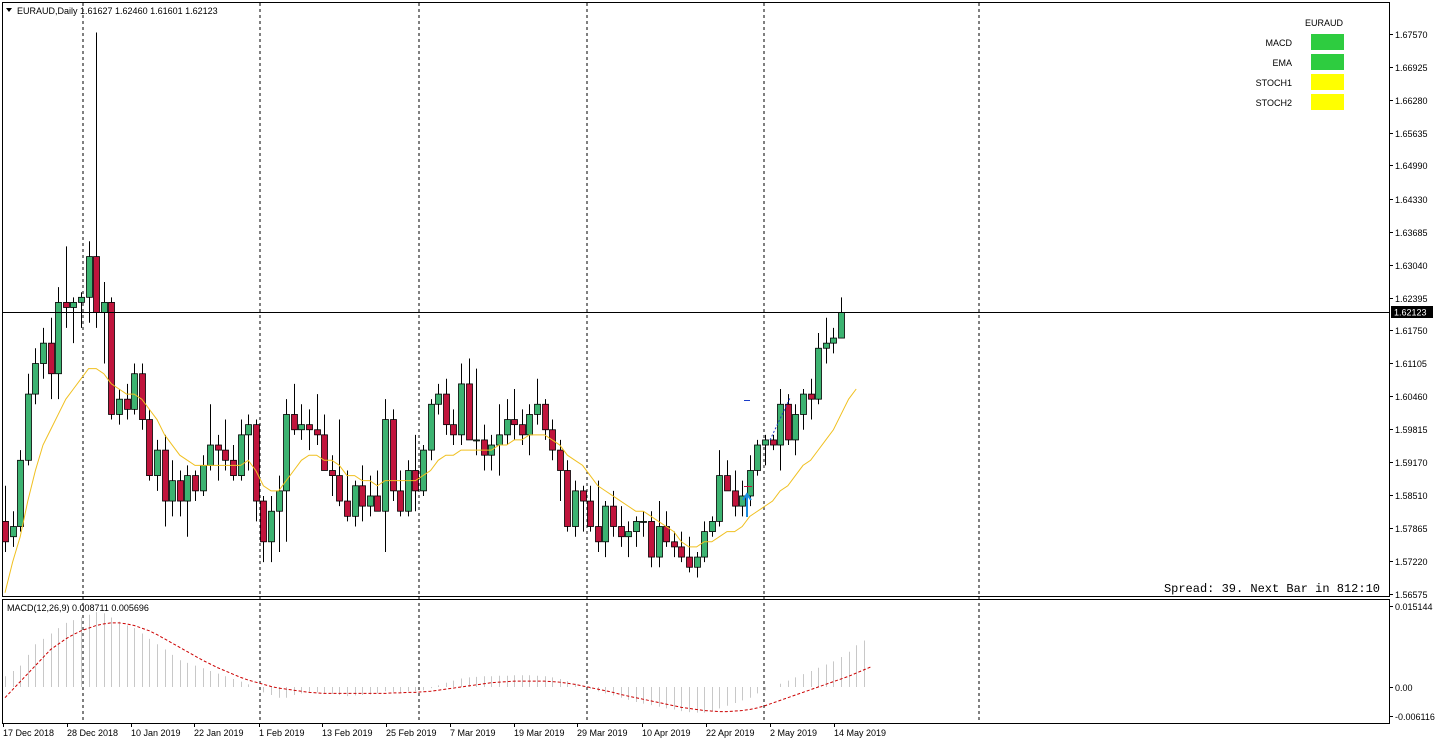 The image size is (1436, 744). Describe the element at coordinates (1411, 430) in the screenshot. I see `price-tick-label: 1.59815` at that location.